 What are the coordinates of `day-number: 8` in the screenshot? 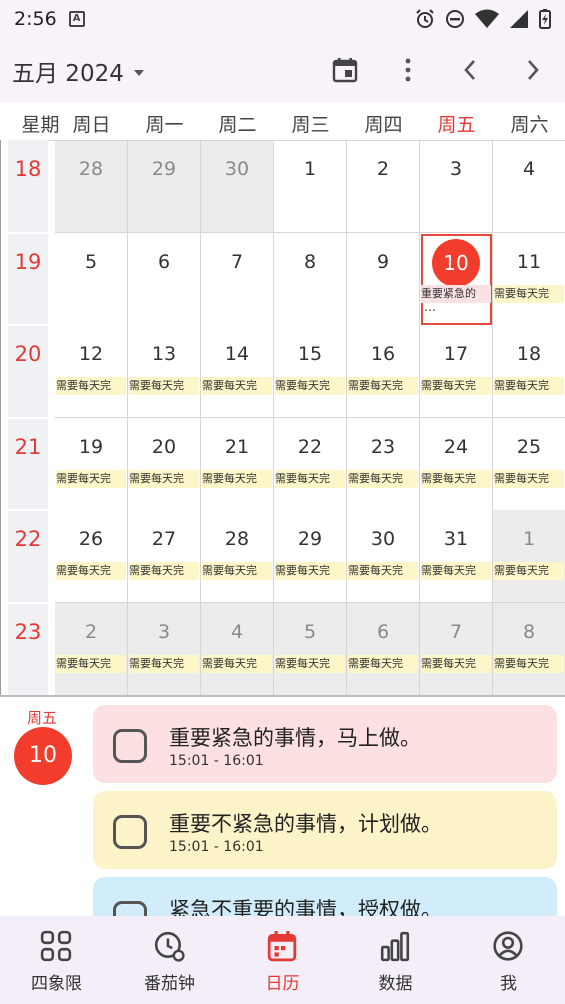 It's located at (310, 261).